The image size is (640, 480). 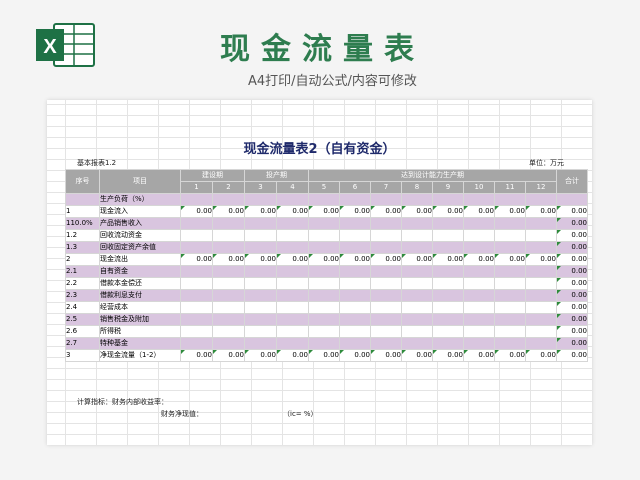 What do you see at coordinates (510, 187) in the screenshot?
I see `period-header: 11` at bounding box center [510, 187].